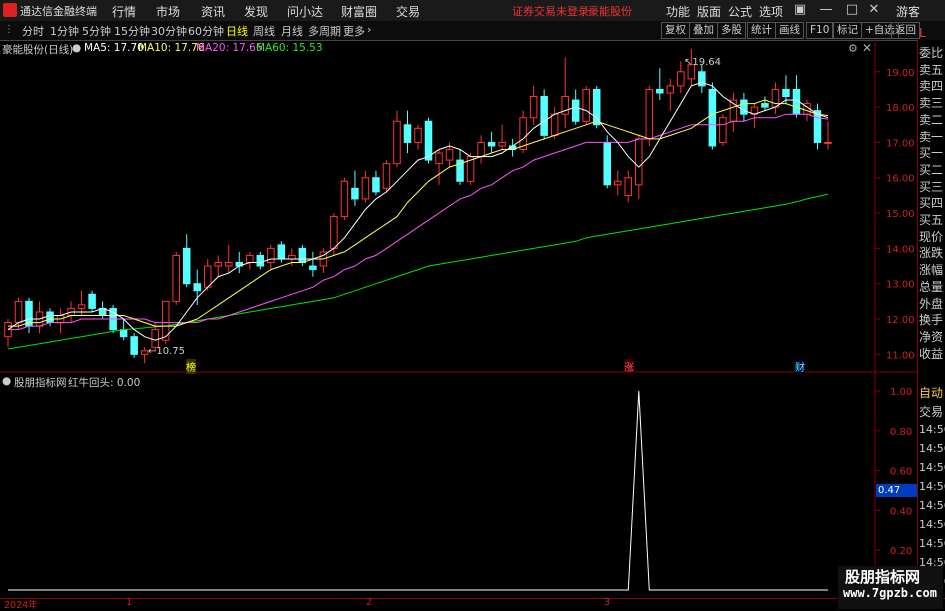 This screenshot has height=611, width=945. Describe the element at coordinates (931, 253) in the screenshot. I see `quote-label: 涨跌` at that location.